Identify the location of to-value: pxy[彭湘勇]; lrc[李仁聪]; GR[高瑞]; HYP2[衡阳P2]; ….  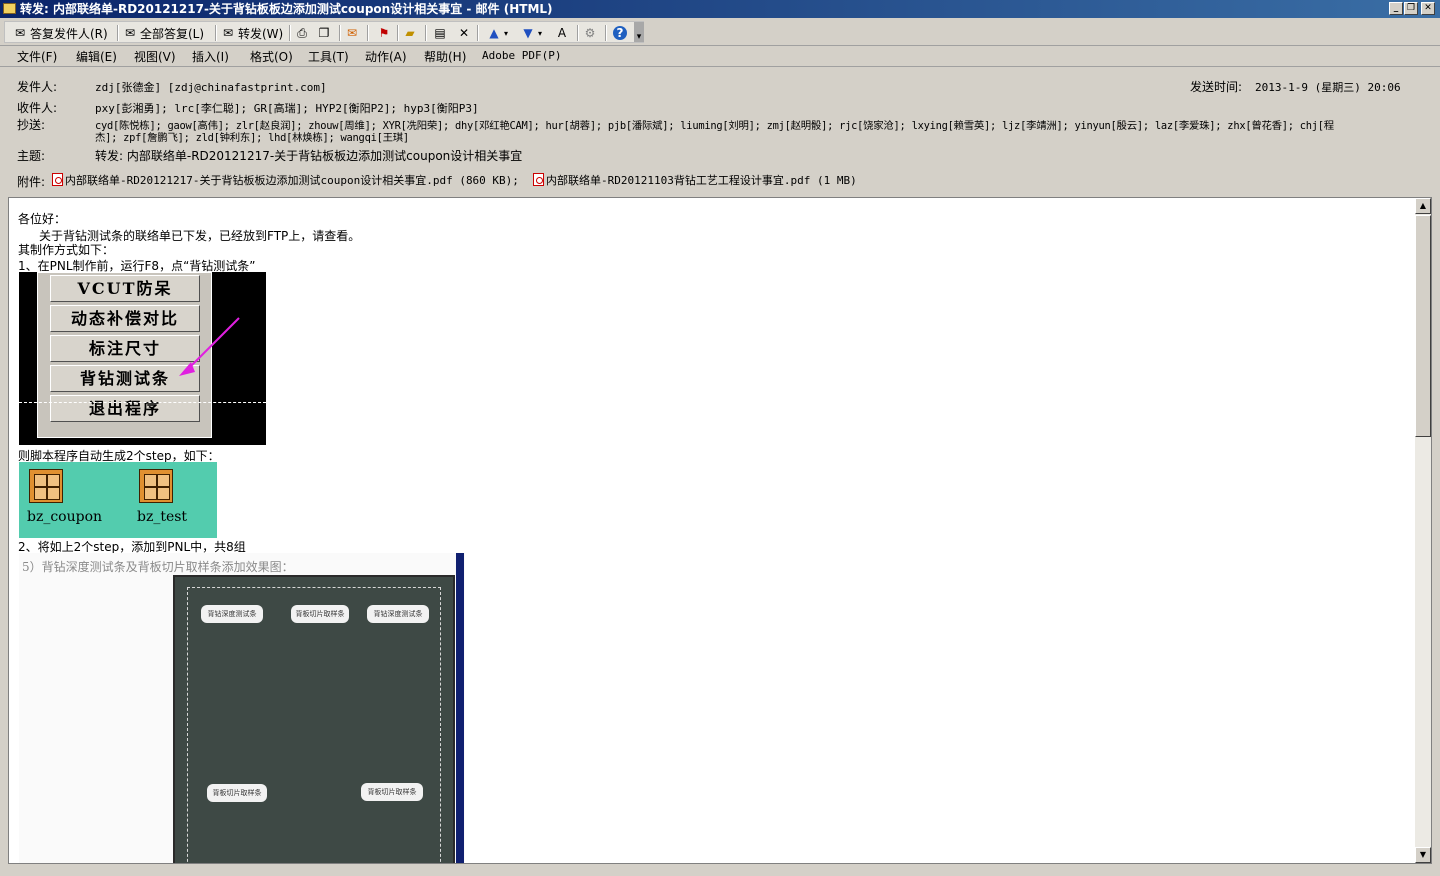
(287, 108).